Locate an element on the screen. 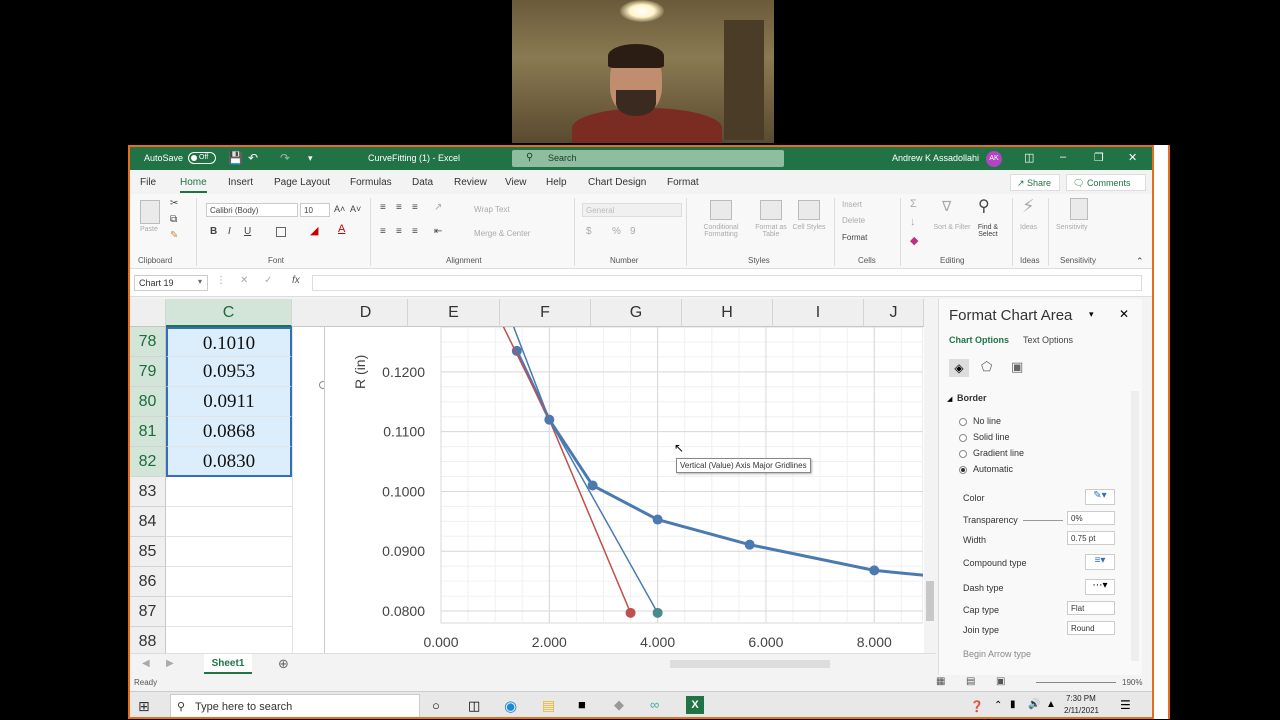 This screenshot has height=720, width=1280. orientation-icon: ↗ is located at coordinates (438, 207).